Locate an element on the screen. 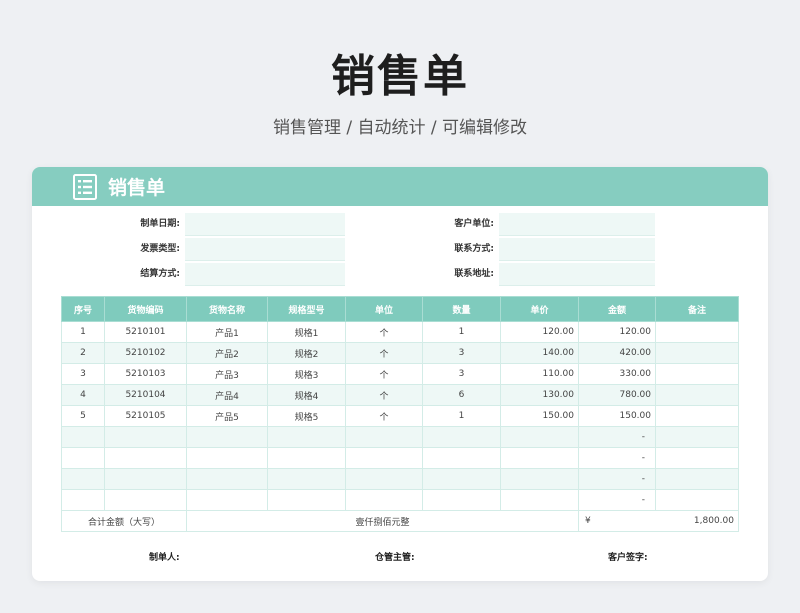  customer-field is located at coordinates (577, 224).